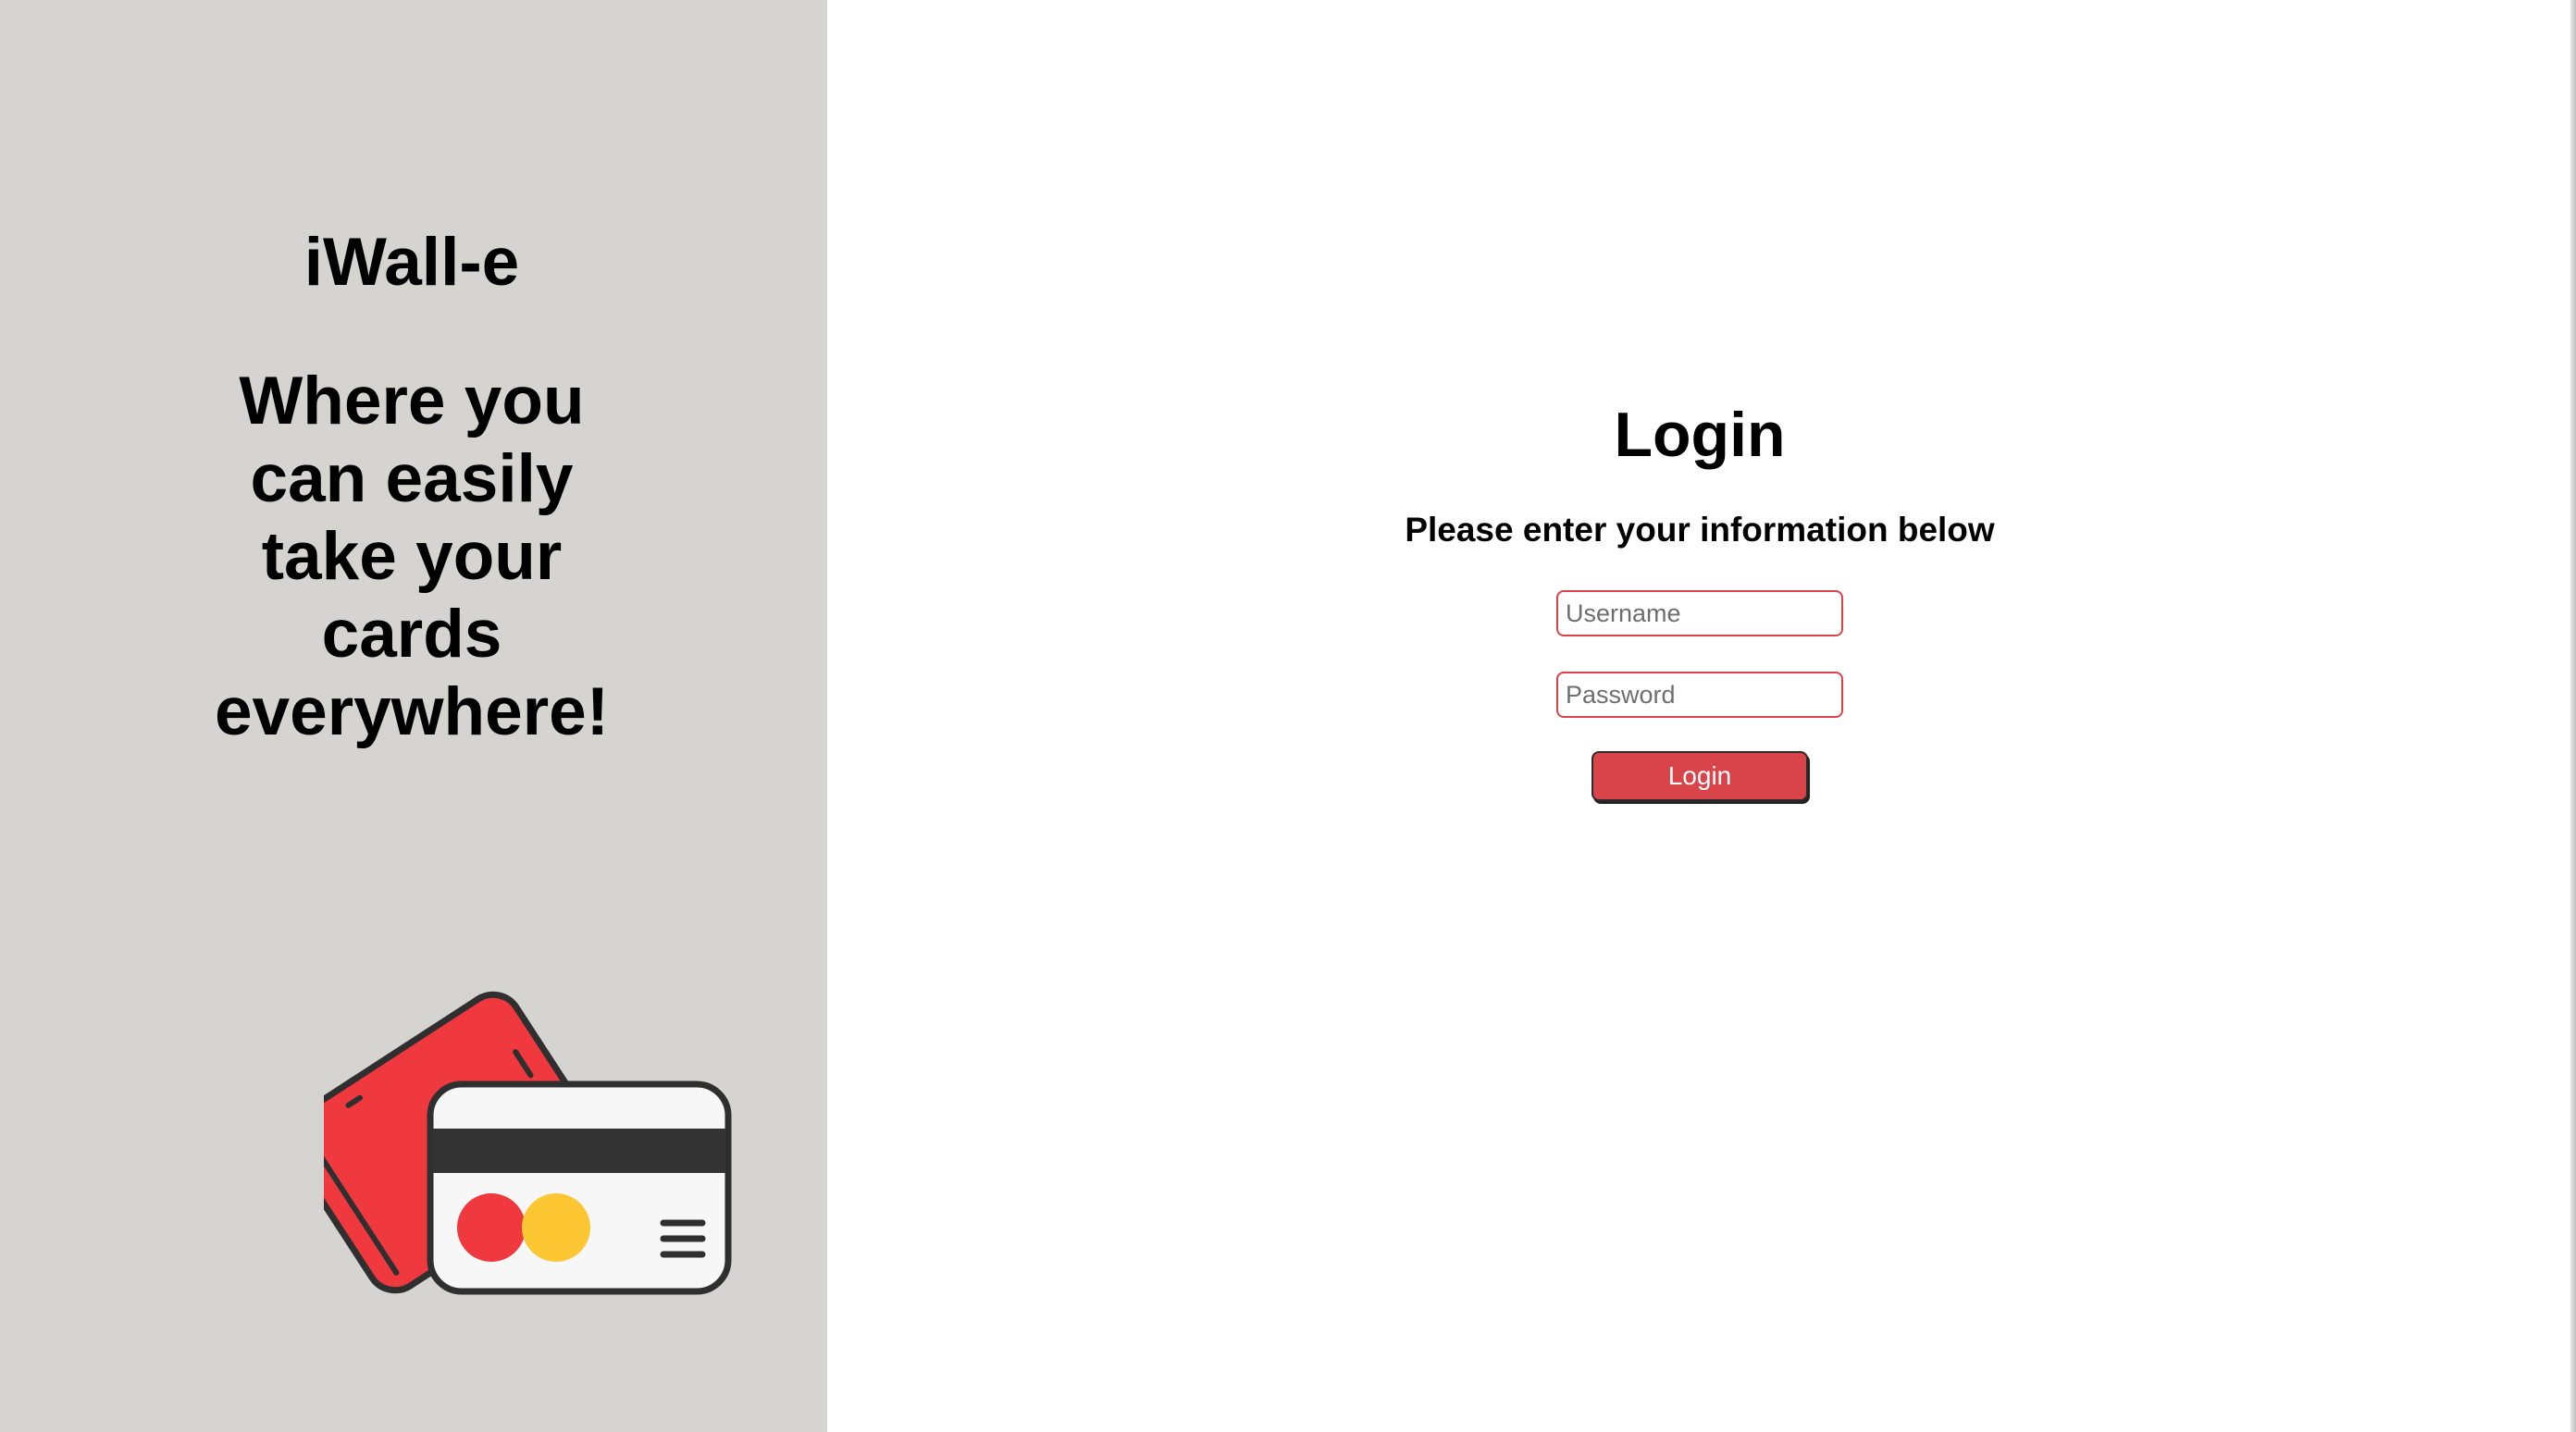 Image resolution: width=2576 pixels, height=1432 pixels. What do you see at coordinates (1699, 776) in the screenshot?
I see `login-button: Login` at bounding box center [1699, 776].